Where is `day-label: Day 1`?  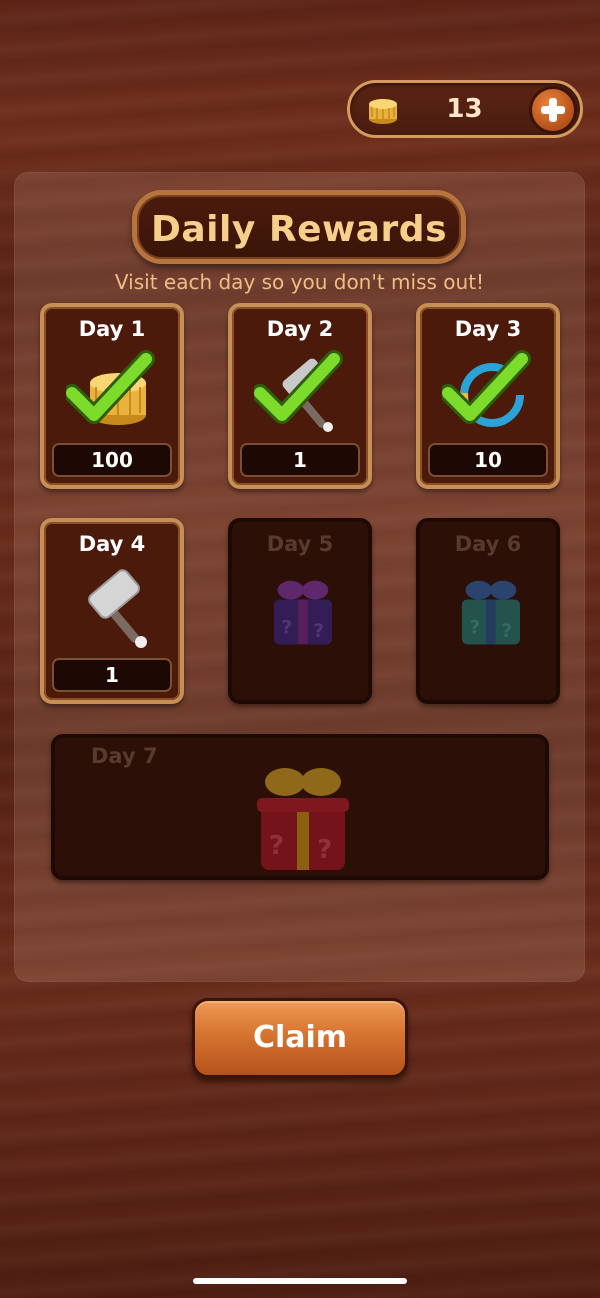 day-label: Day 1 is located at coordinates (112, 329).